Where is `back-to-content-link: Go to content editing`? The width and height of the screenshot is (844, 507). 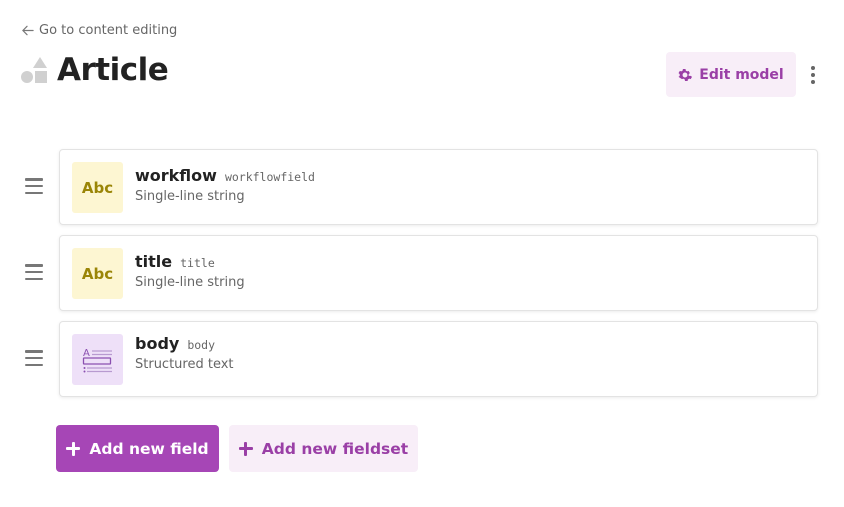 back-to-content-link: Go to content editing is located at coordinates (99, 30).